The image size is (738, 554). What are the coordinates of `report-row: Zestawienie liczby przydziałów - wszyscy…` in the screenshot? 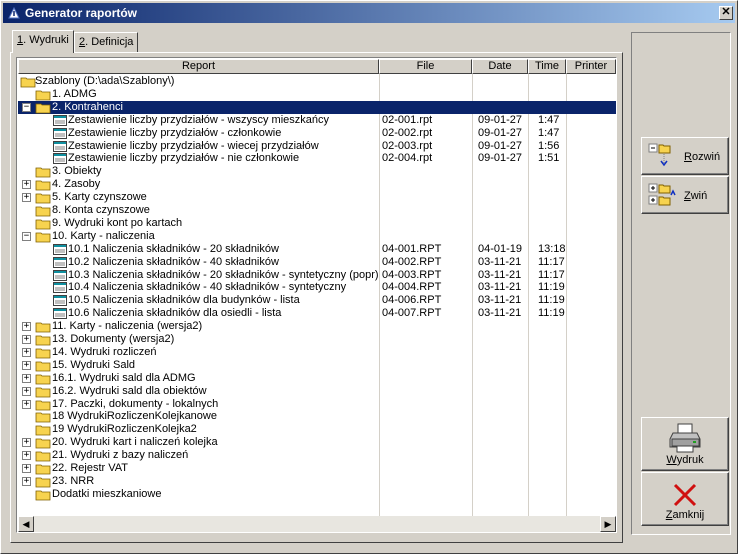 It's located at (317, 120).